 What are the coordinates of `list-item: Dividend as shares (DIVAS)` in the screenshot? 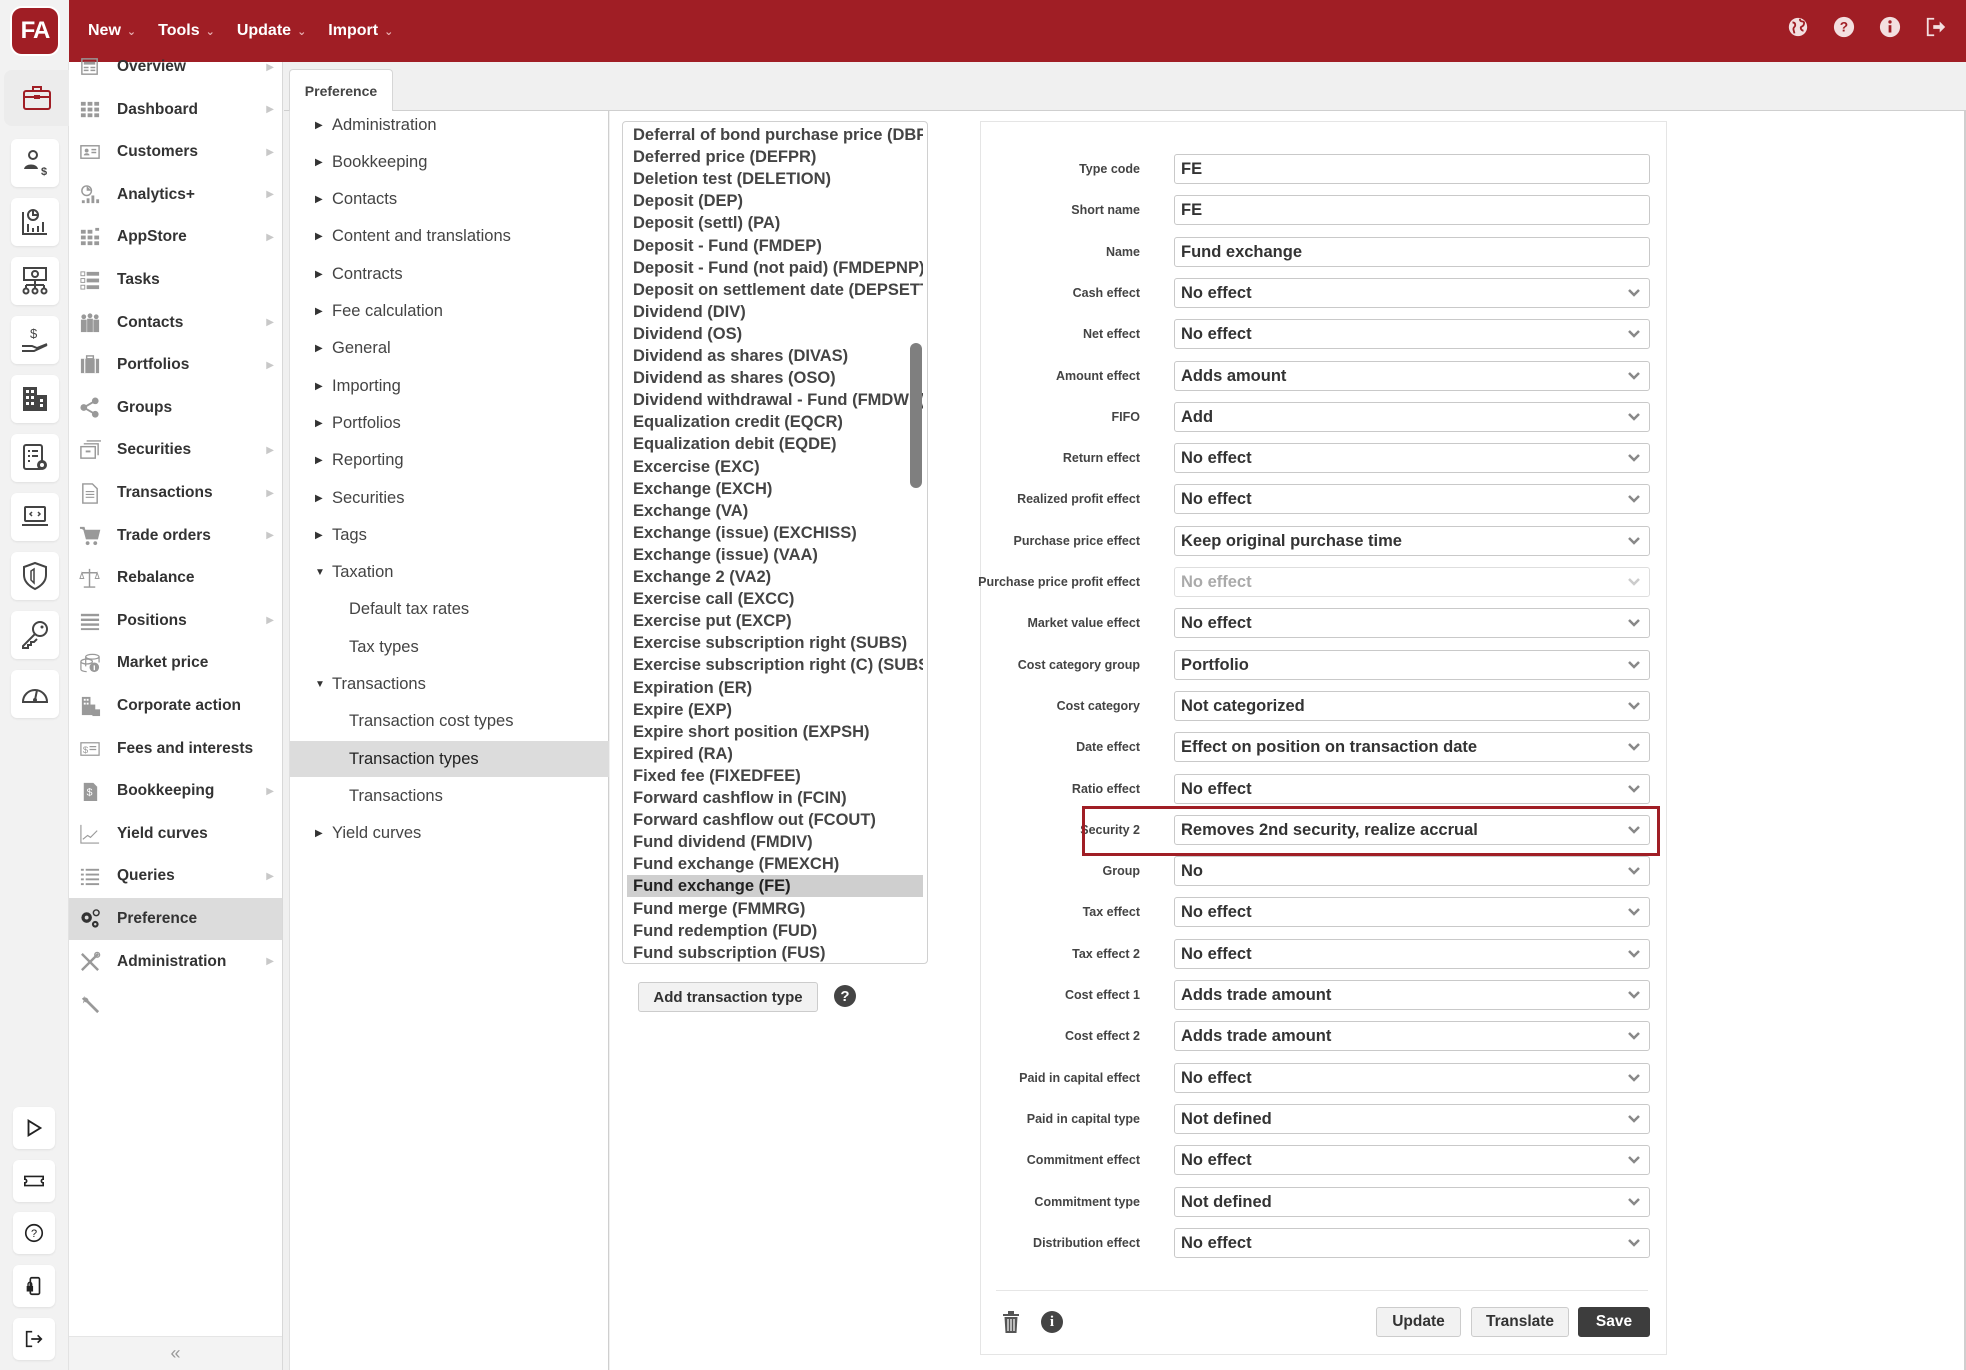 It's located at (775, 356).